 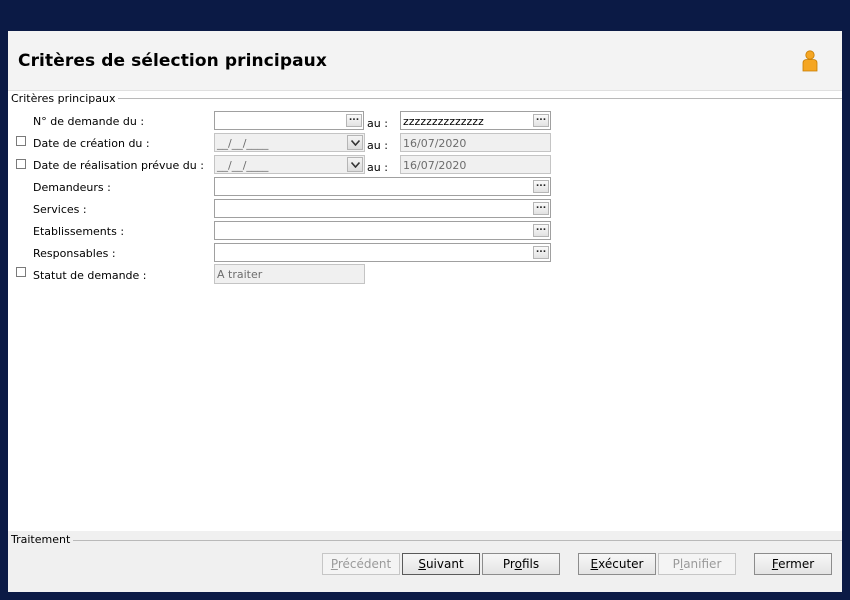 I want to click on creation-to-field: 16/07/2020, so click(x=475, y=142).